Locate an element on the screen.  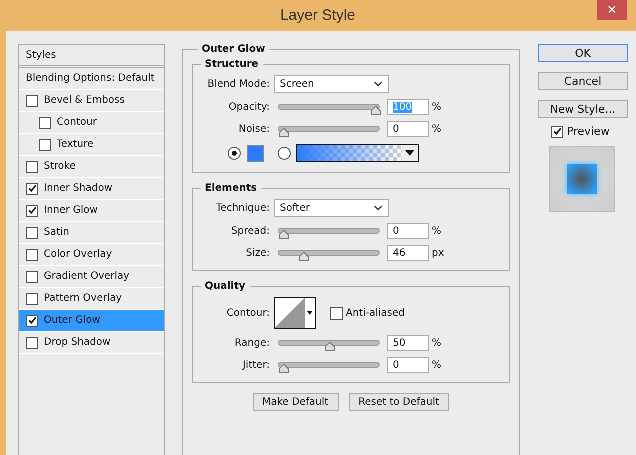
sidebar-item: Inner Glow is located at coordinates (71, 210).